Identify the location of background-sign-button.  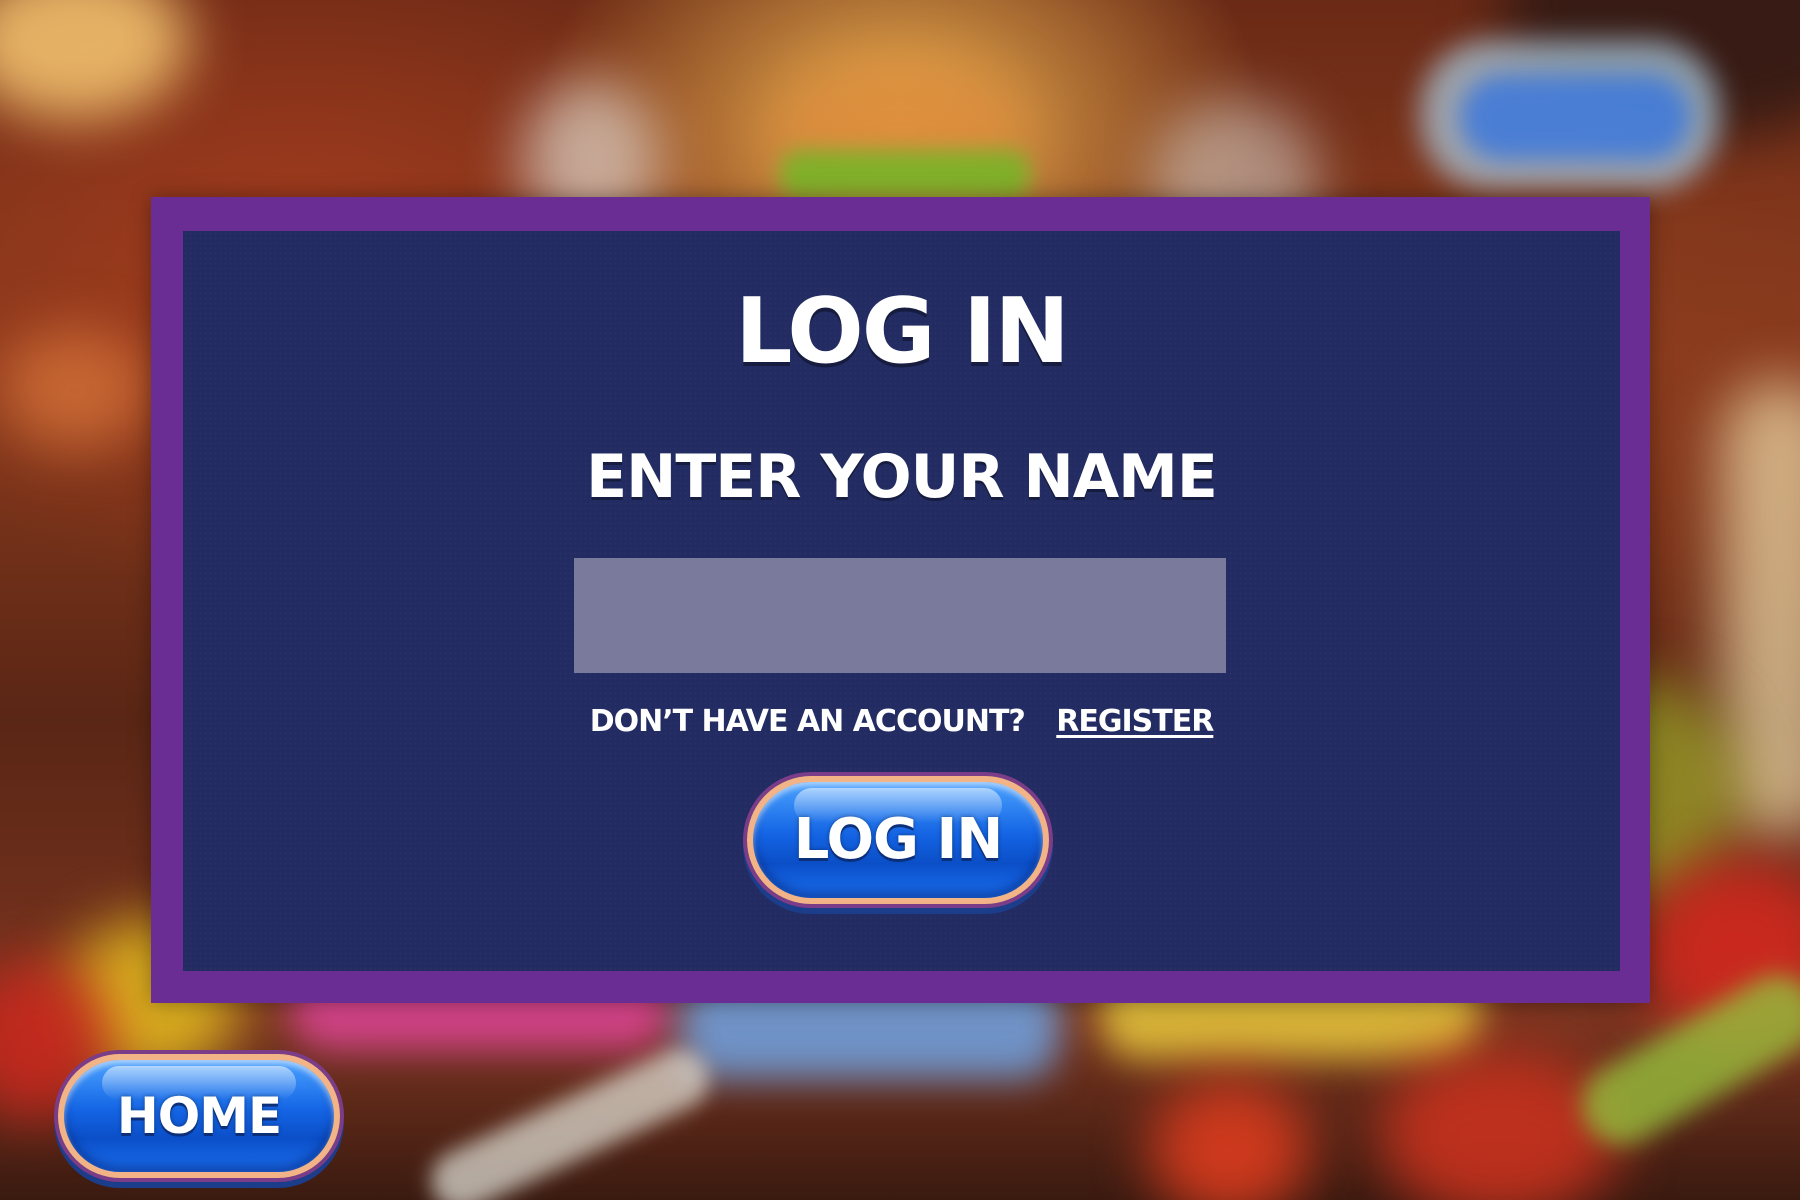
(1575, 117).